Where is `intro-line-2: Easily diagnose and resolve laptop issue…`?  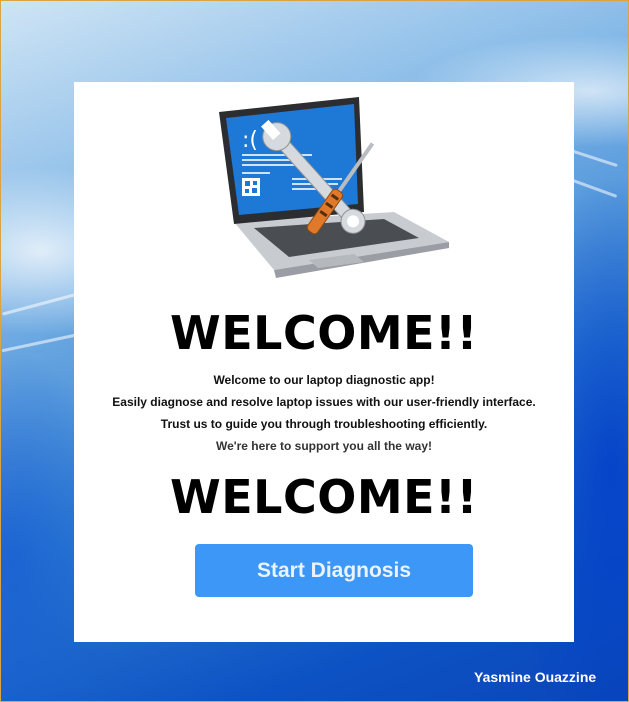
intro-line-2: Easily diagnose and resolve laptop issue… is located at coordinates (324, 402).